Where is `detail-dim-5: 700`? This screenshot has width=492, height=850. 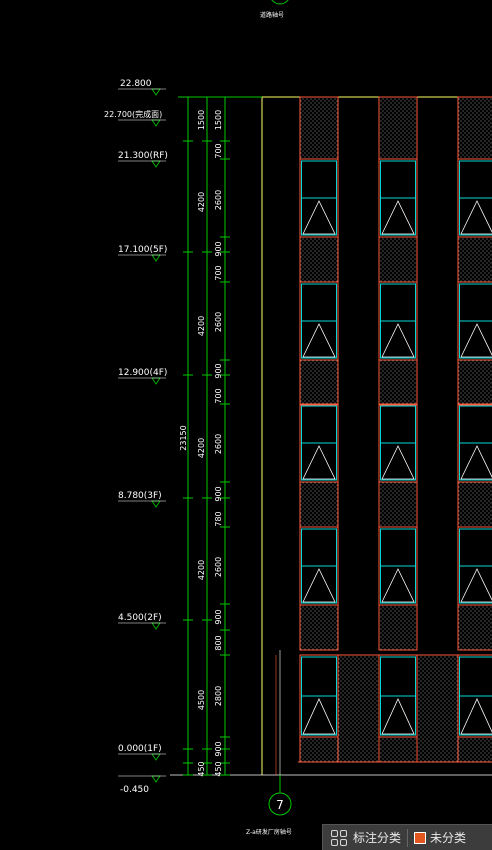 detail-dim-5: 700 is located at coordinates (218, 272).